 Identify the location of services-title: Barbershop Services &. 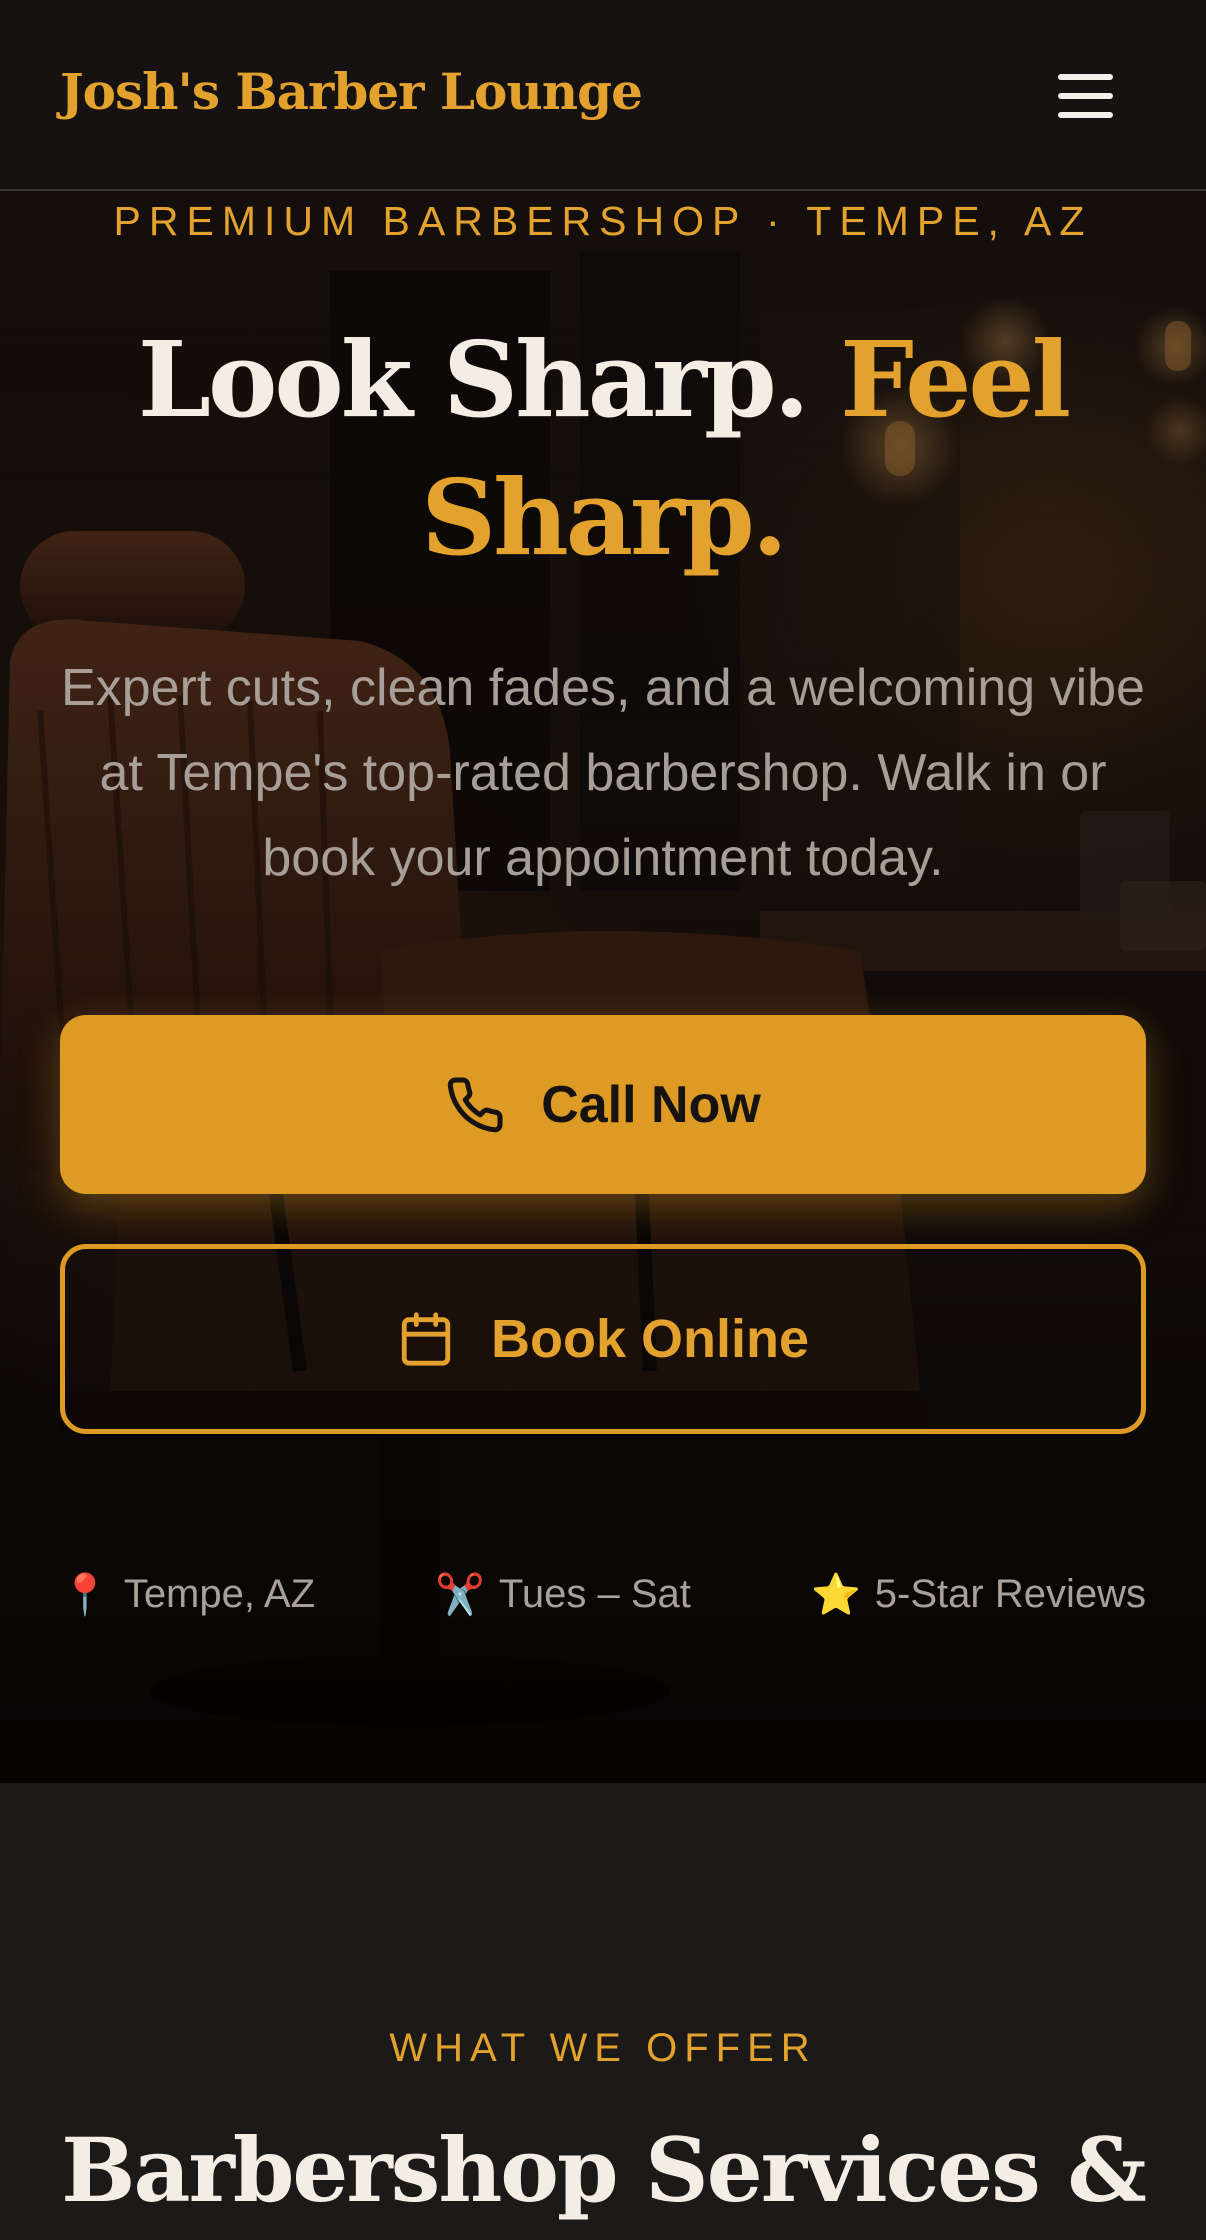
(604, 2170).